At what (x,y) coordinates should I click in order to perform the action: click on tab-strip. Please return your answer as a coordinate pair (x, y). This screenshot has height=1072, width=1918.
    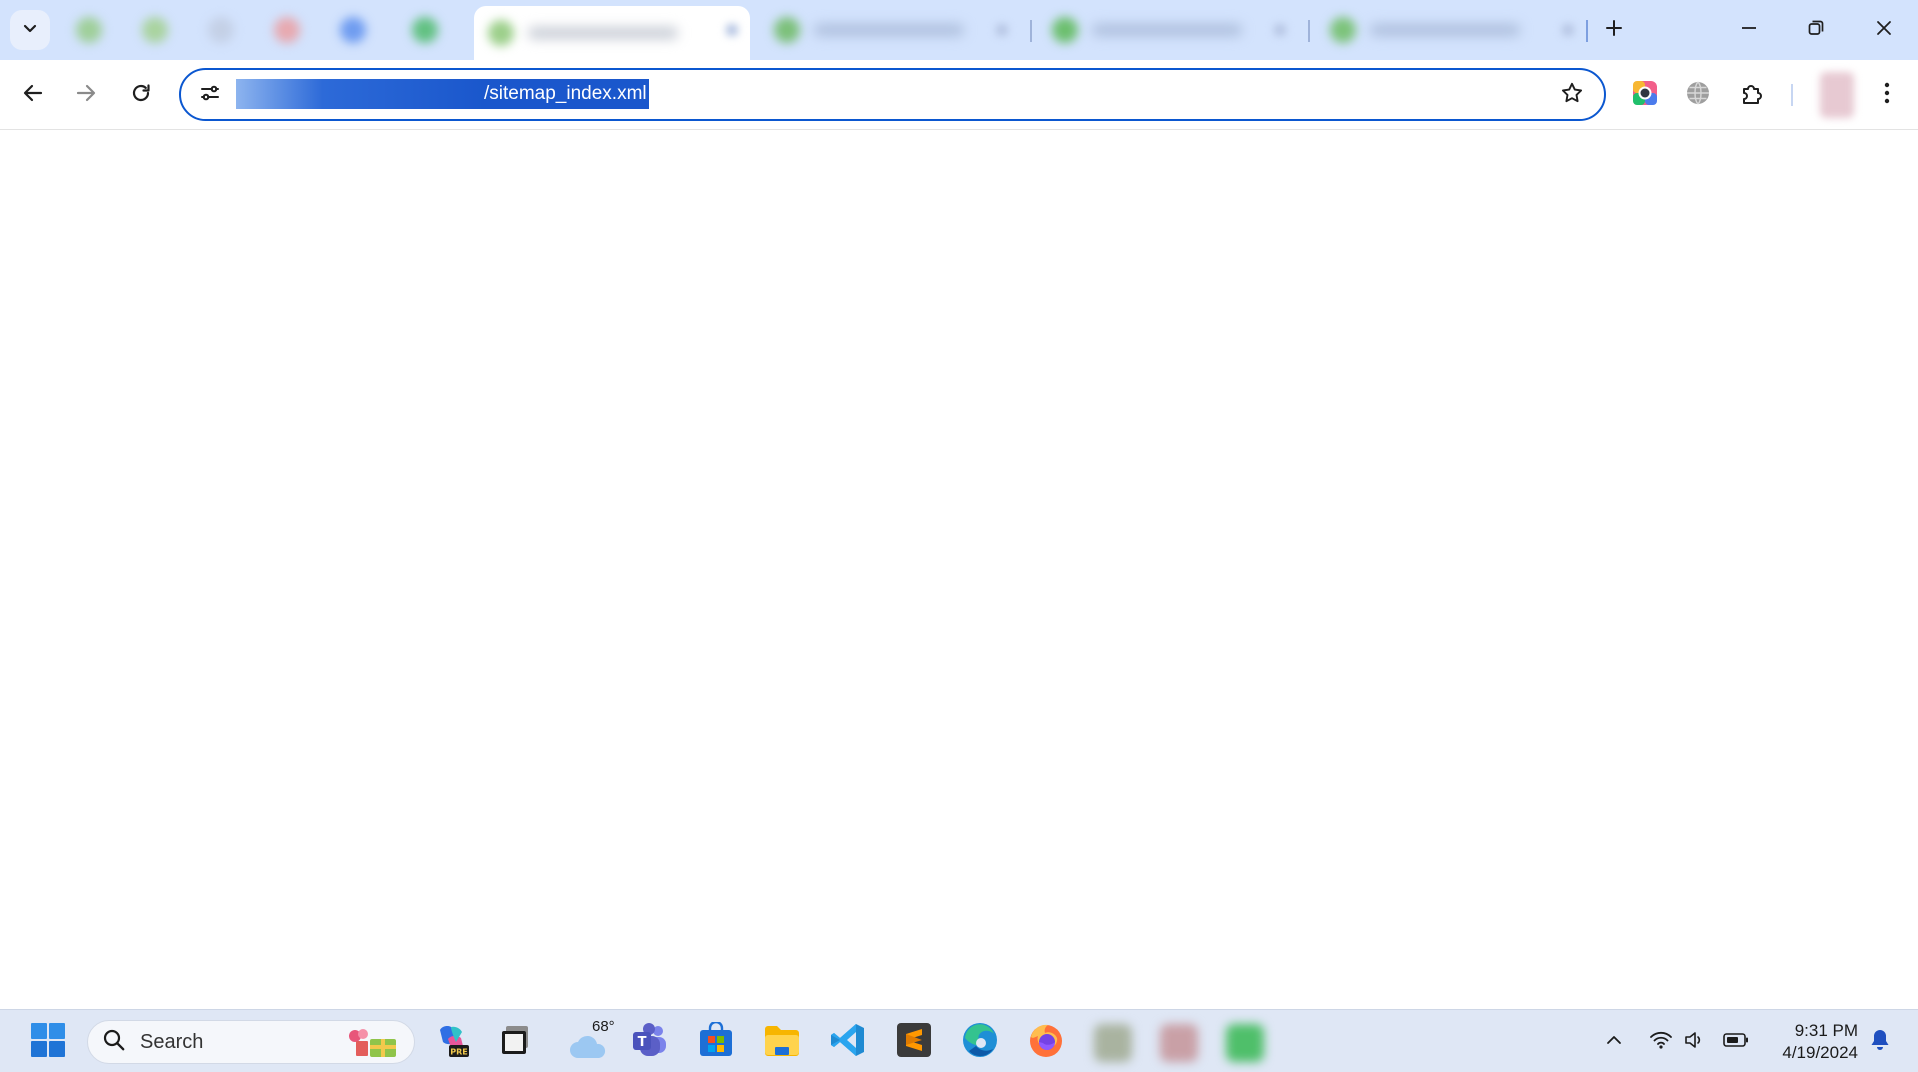
    Looking at the image, I should click on (959, 30).